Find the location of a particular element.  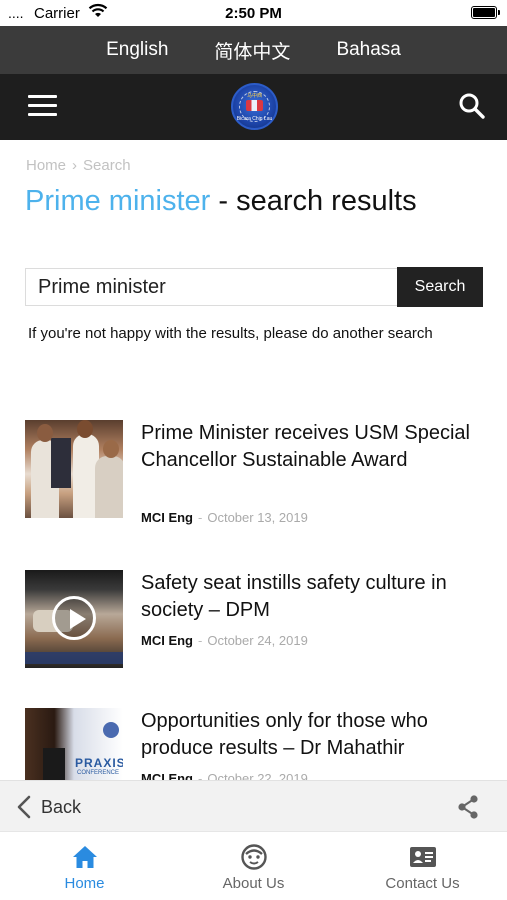

page-title-suffix: - search results is located at coordinates (313, 201).